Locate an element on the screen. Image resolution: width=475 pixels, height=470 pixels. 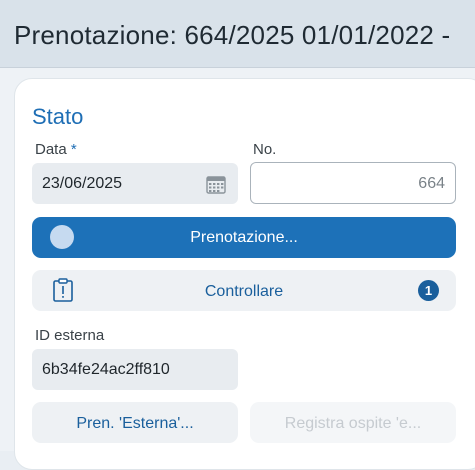
date-value: 23/06/2025 is located at coordinates (82, 183).